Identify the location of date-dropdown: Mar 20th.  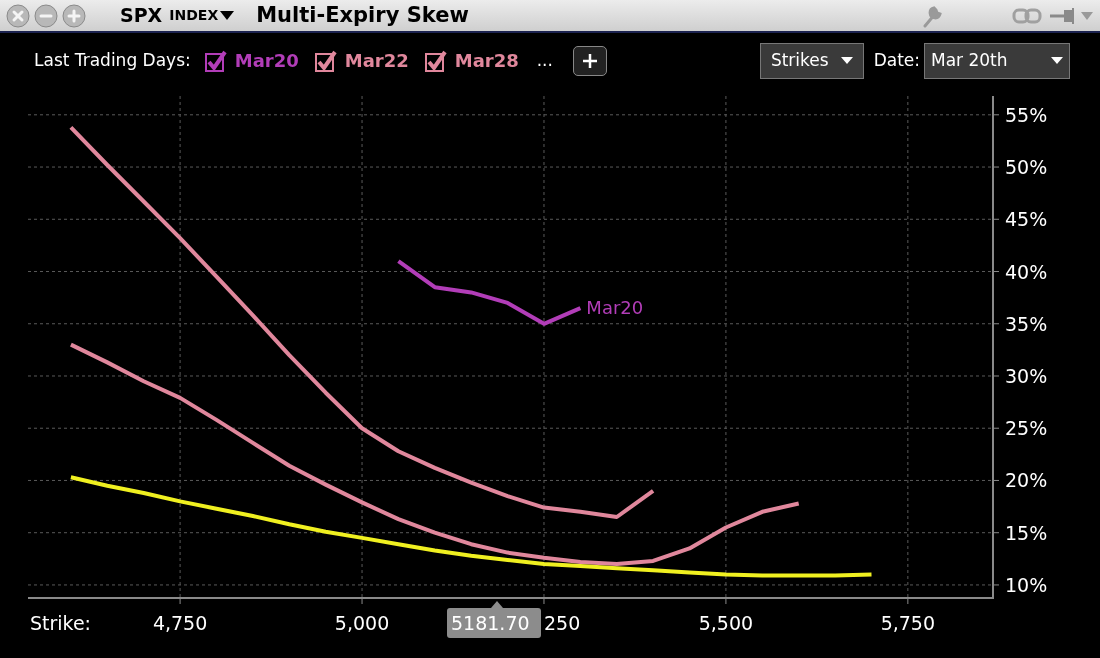
(997, 60).